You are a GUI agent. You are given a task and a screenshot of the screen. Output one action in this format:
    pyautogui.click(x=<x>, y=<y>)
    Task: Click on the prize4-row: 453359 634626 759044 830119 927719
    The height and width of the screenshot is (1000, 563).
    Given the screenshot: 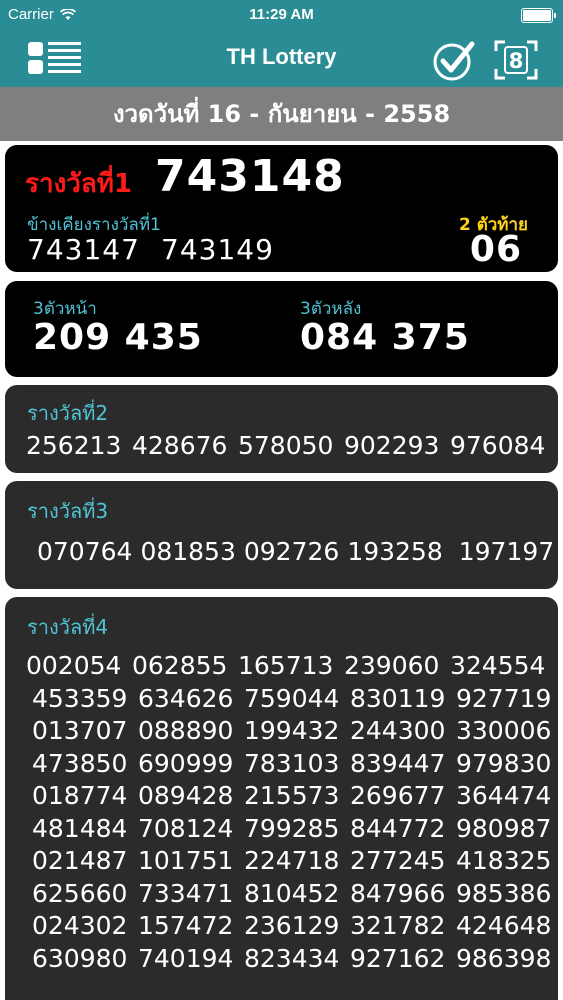 What is the action you would take?
    pyautogui.click(x=297, y=700)
    